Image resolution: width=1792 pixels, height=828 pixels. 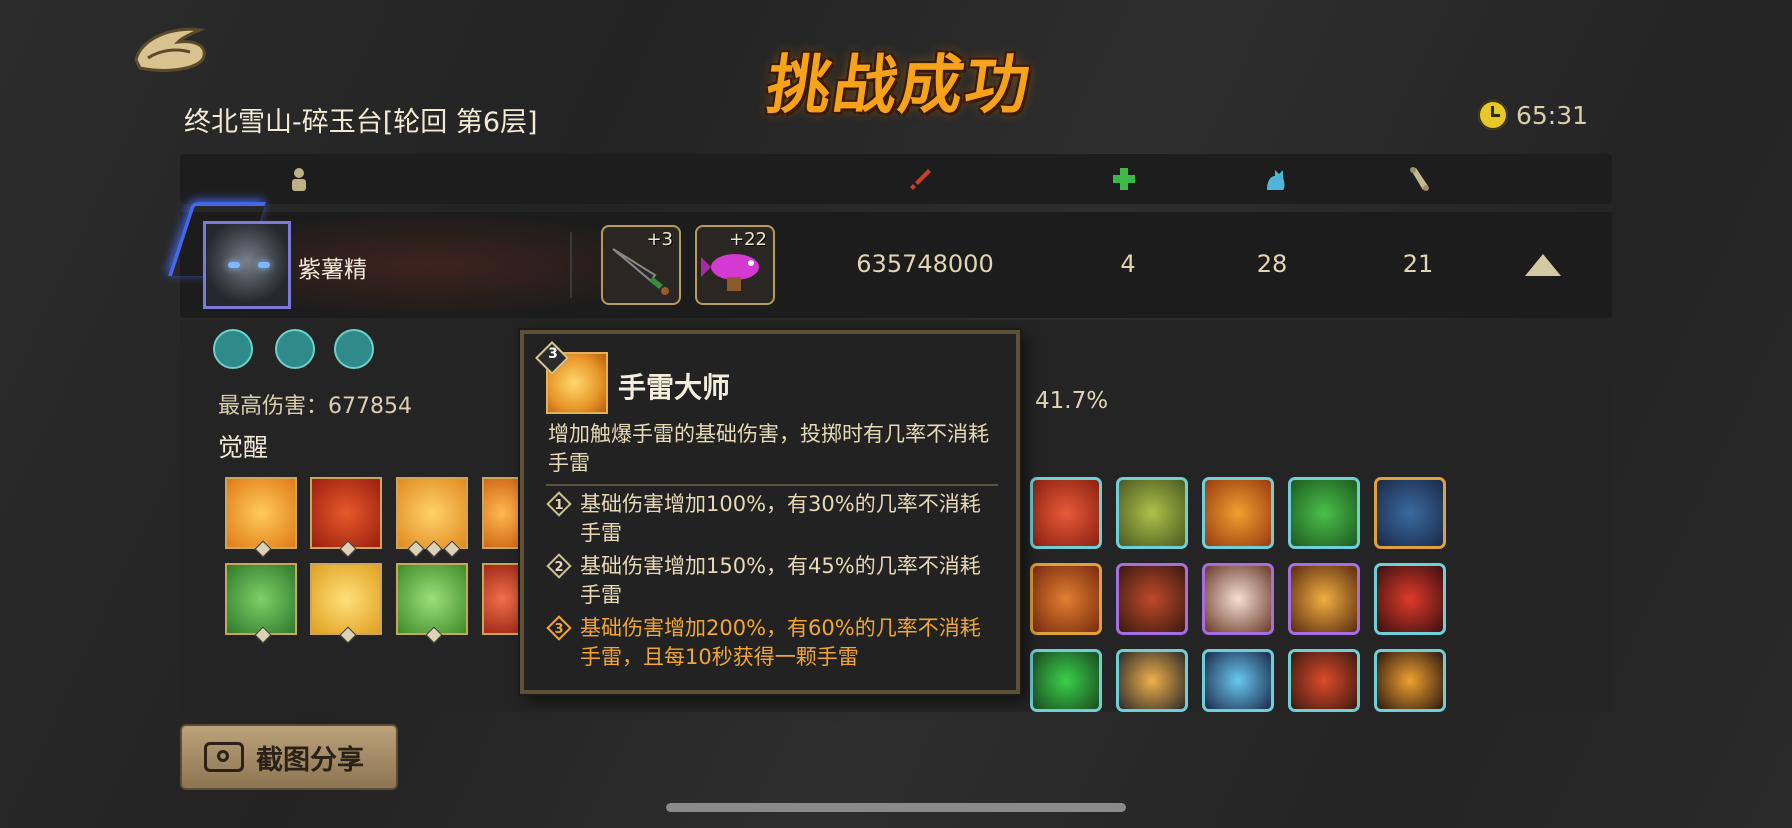 I want to click on item-arrow-up-icon, so click(x=1066, y=599).